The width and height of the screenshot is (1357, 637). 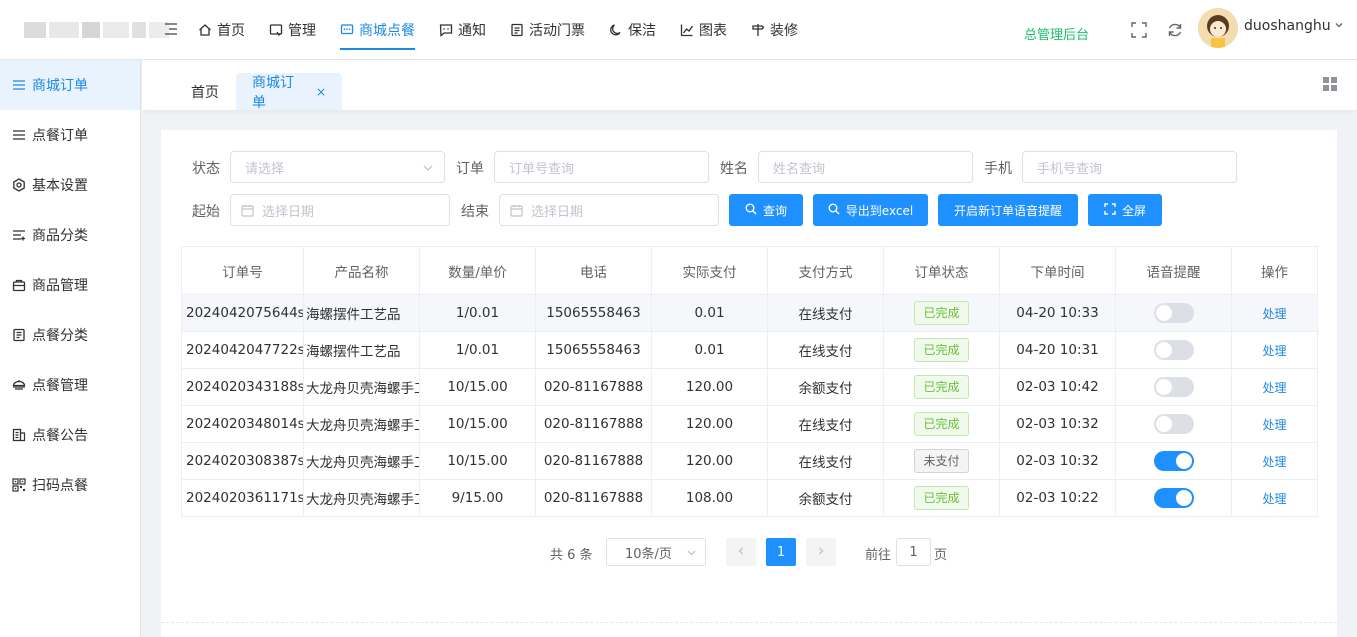 What do you see at coordinates (1330, 84) in the screenshot?
I see `grid-icon` at bounding box center [1330, 84].